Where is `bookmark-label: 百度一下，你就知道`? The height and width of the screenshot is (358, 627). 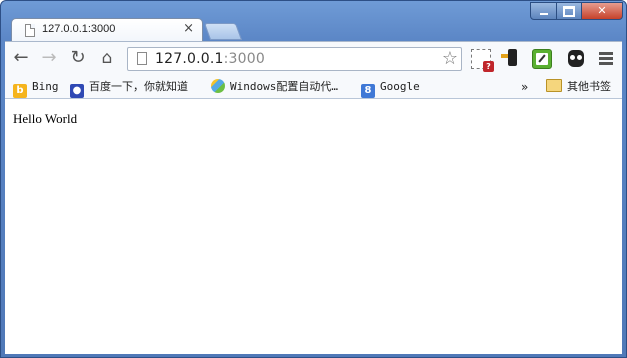
bookmark-label: 百度一下，你就知道 is located at coordinates (138, 86).